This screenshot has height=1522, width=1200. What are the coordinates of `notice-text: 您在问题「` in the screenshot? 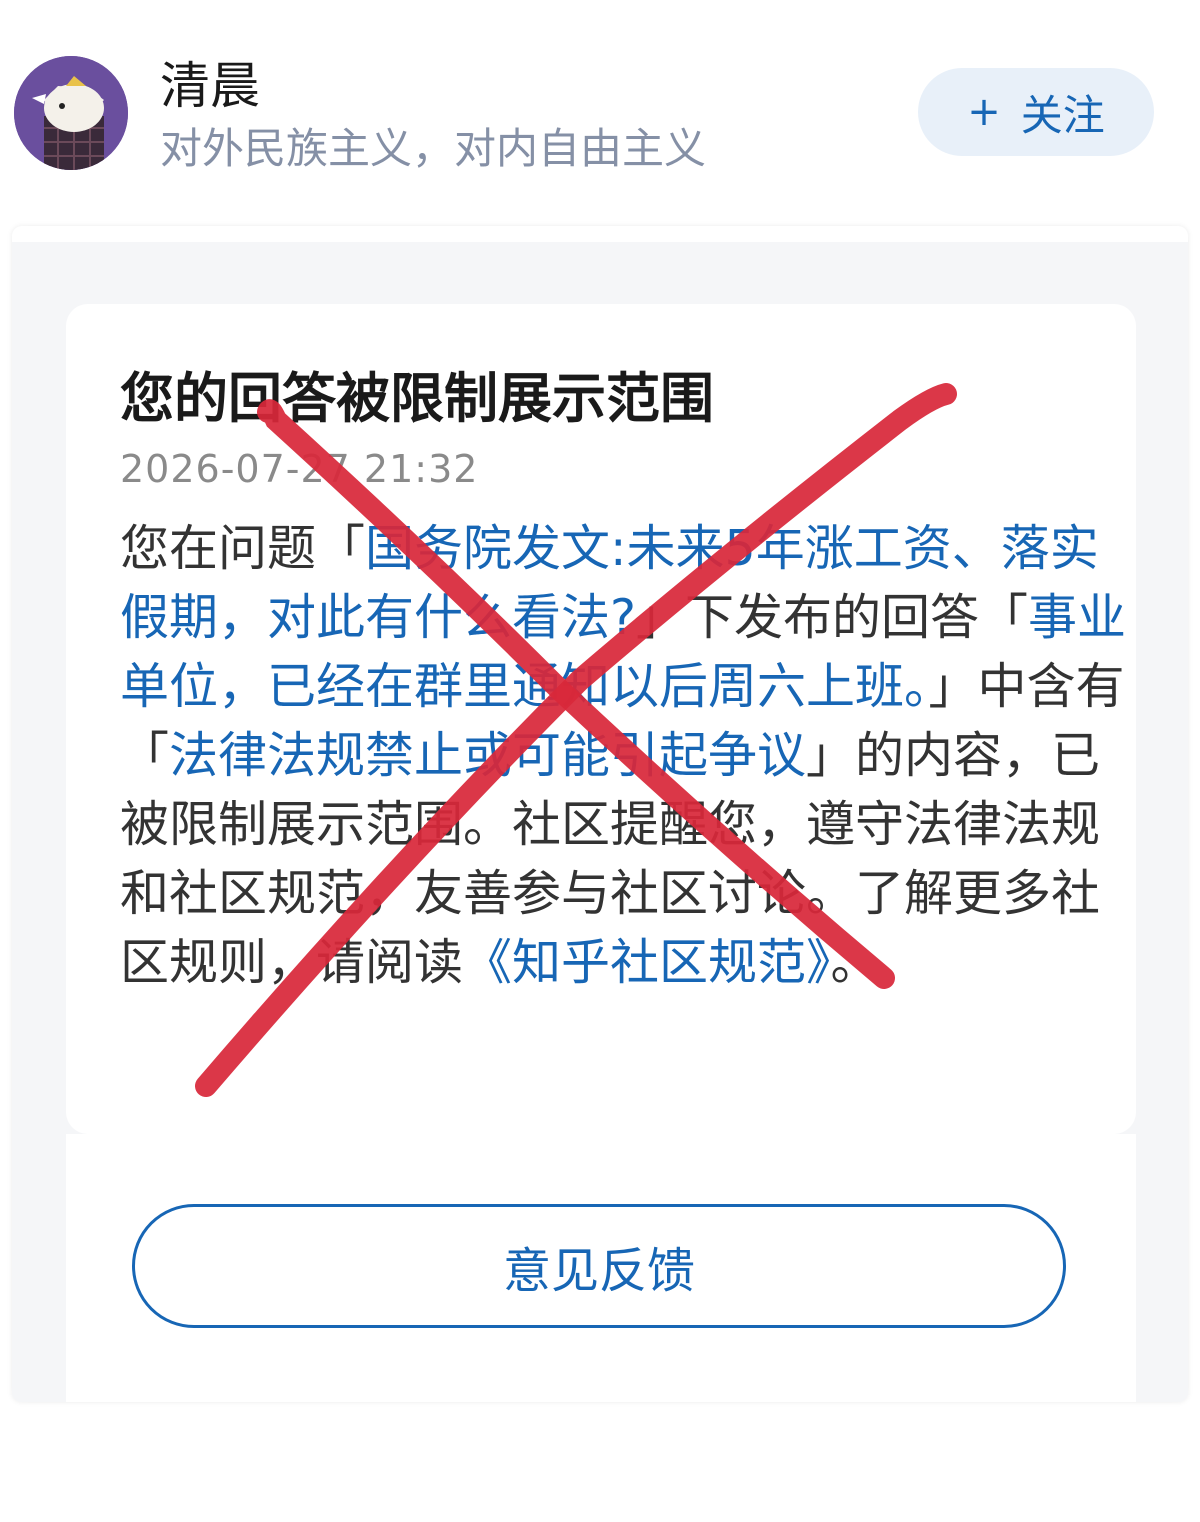 It's located at (243, 548).